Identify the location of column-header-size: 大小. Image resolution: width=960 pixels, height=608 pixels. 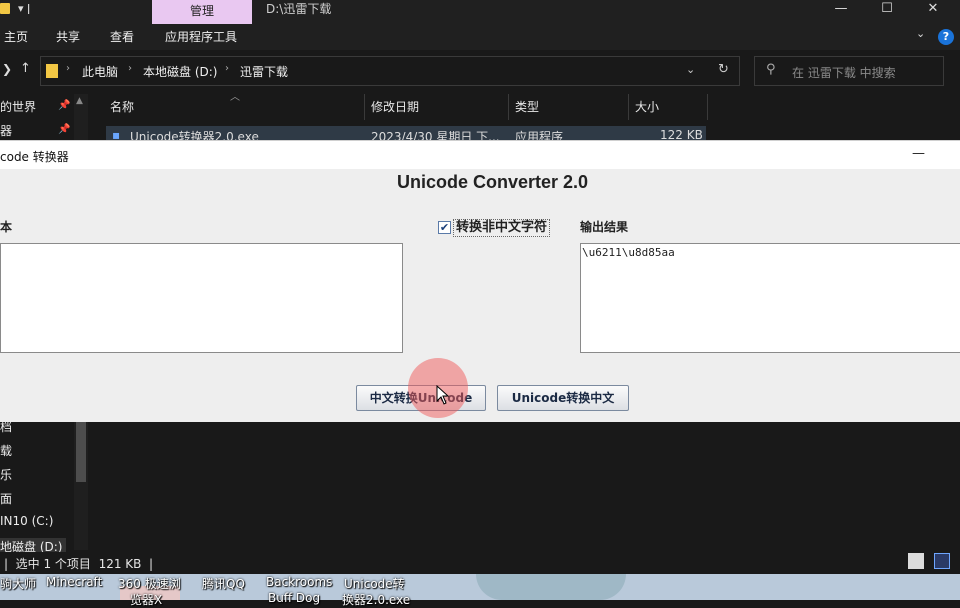
(647, 108).